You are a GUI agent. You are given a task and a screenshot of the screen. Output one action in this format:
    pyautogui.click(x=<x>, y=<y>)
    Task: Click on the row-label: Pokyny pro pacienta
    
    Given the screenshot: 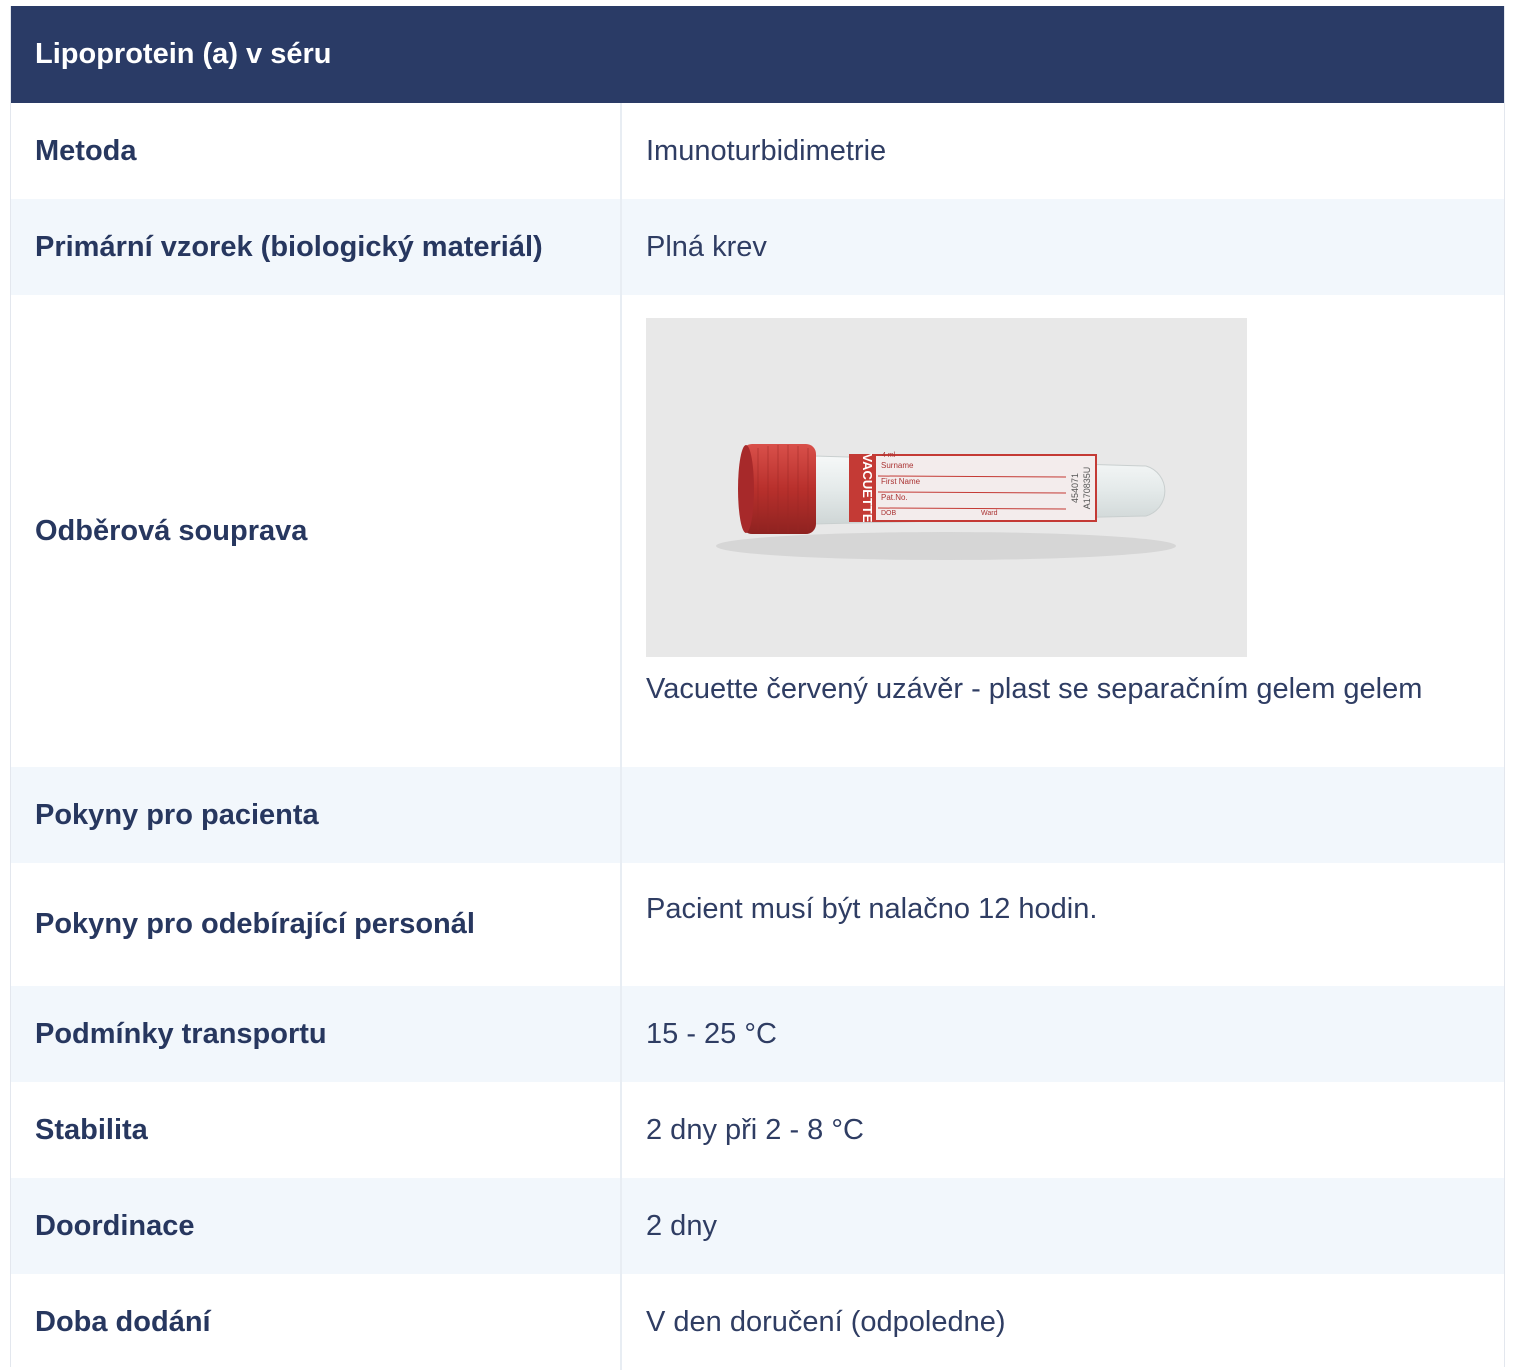 What is the action you would take?
    pyautogui.click(x=316, y=815)
    